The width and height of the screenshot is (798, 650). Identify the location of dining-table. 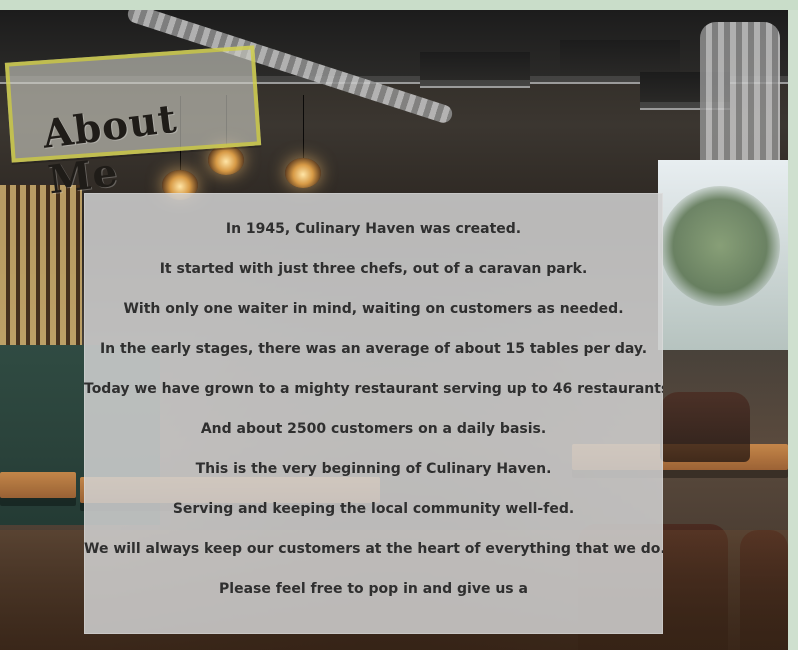
(38, 485).